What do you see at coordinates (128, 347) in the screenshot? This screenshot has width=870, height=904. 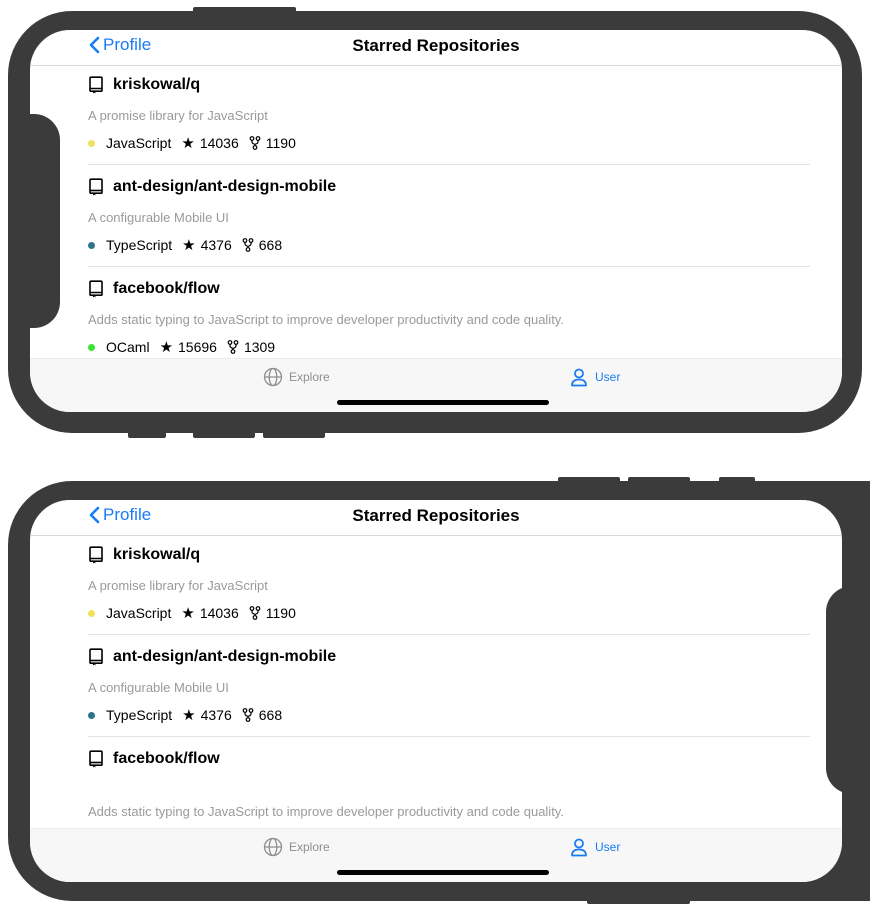 I see `repo-language: OCaml` at bounding box center [128, 347].